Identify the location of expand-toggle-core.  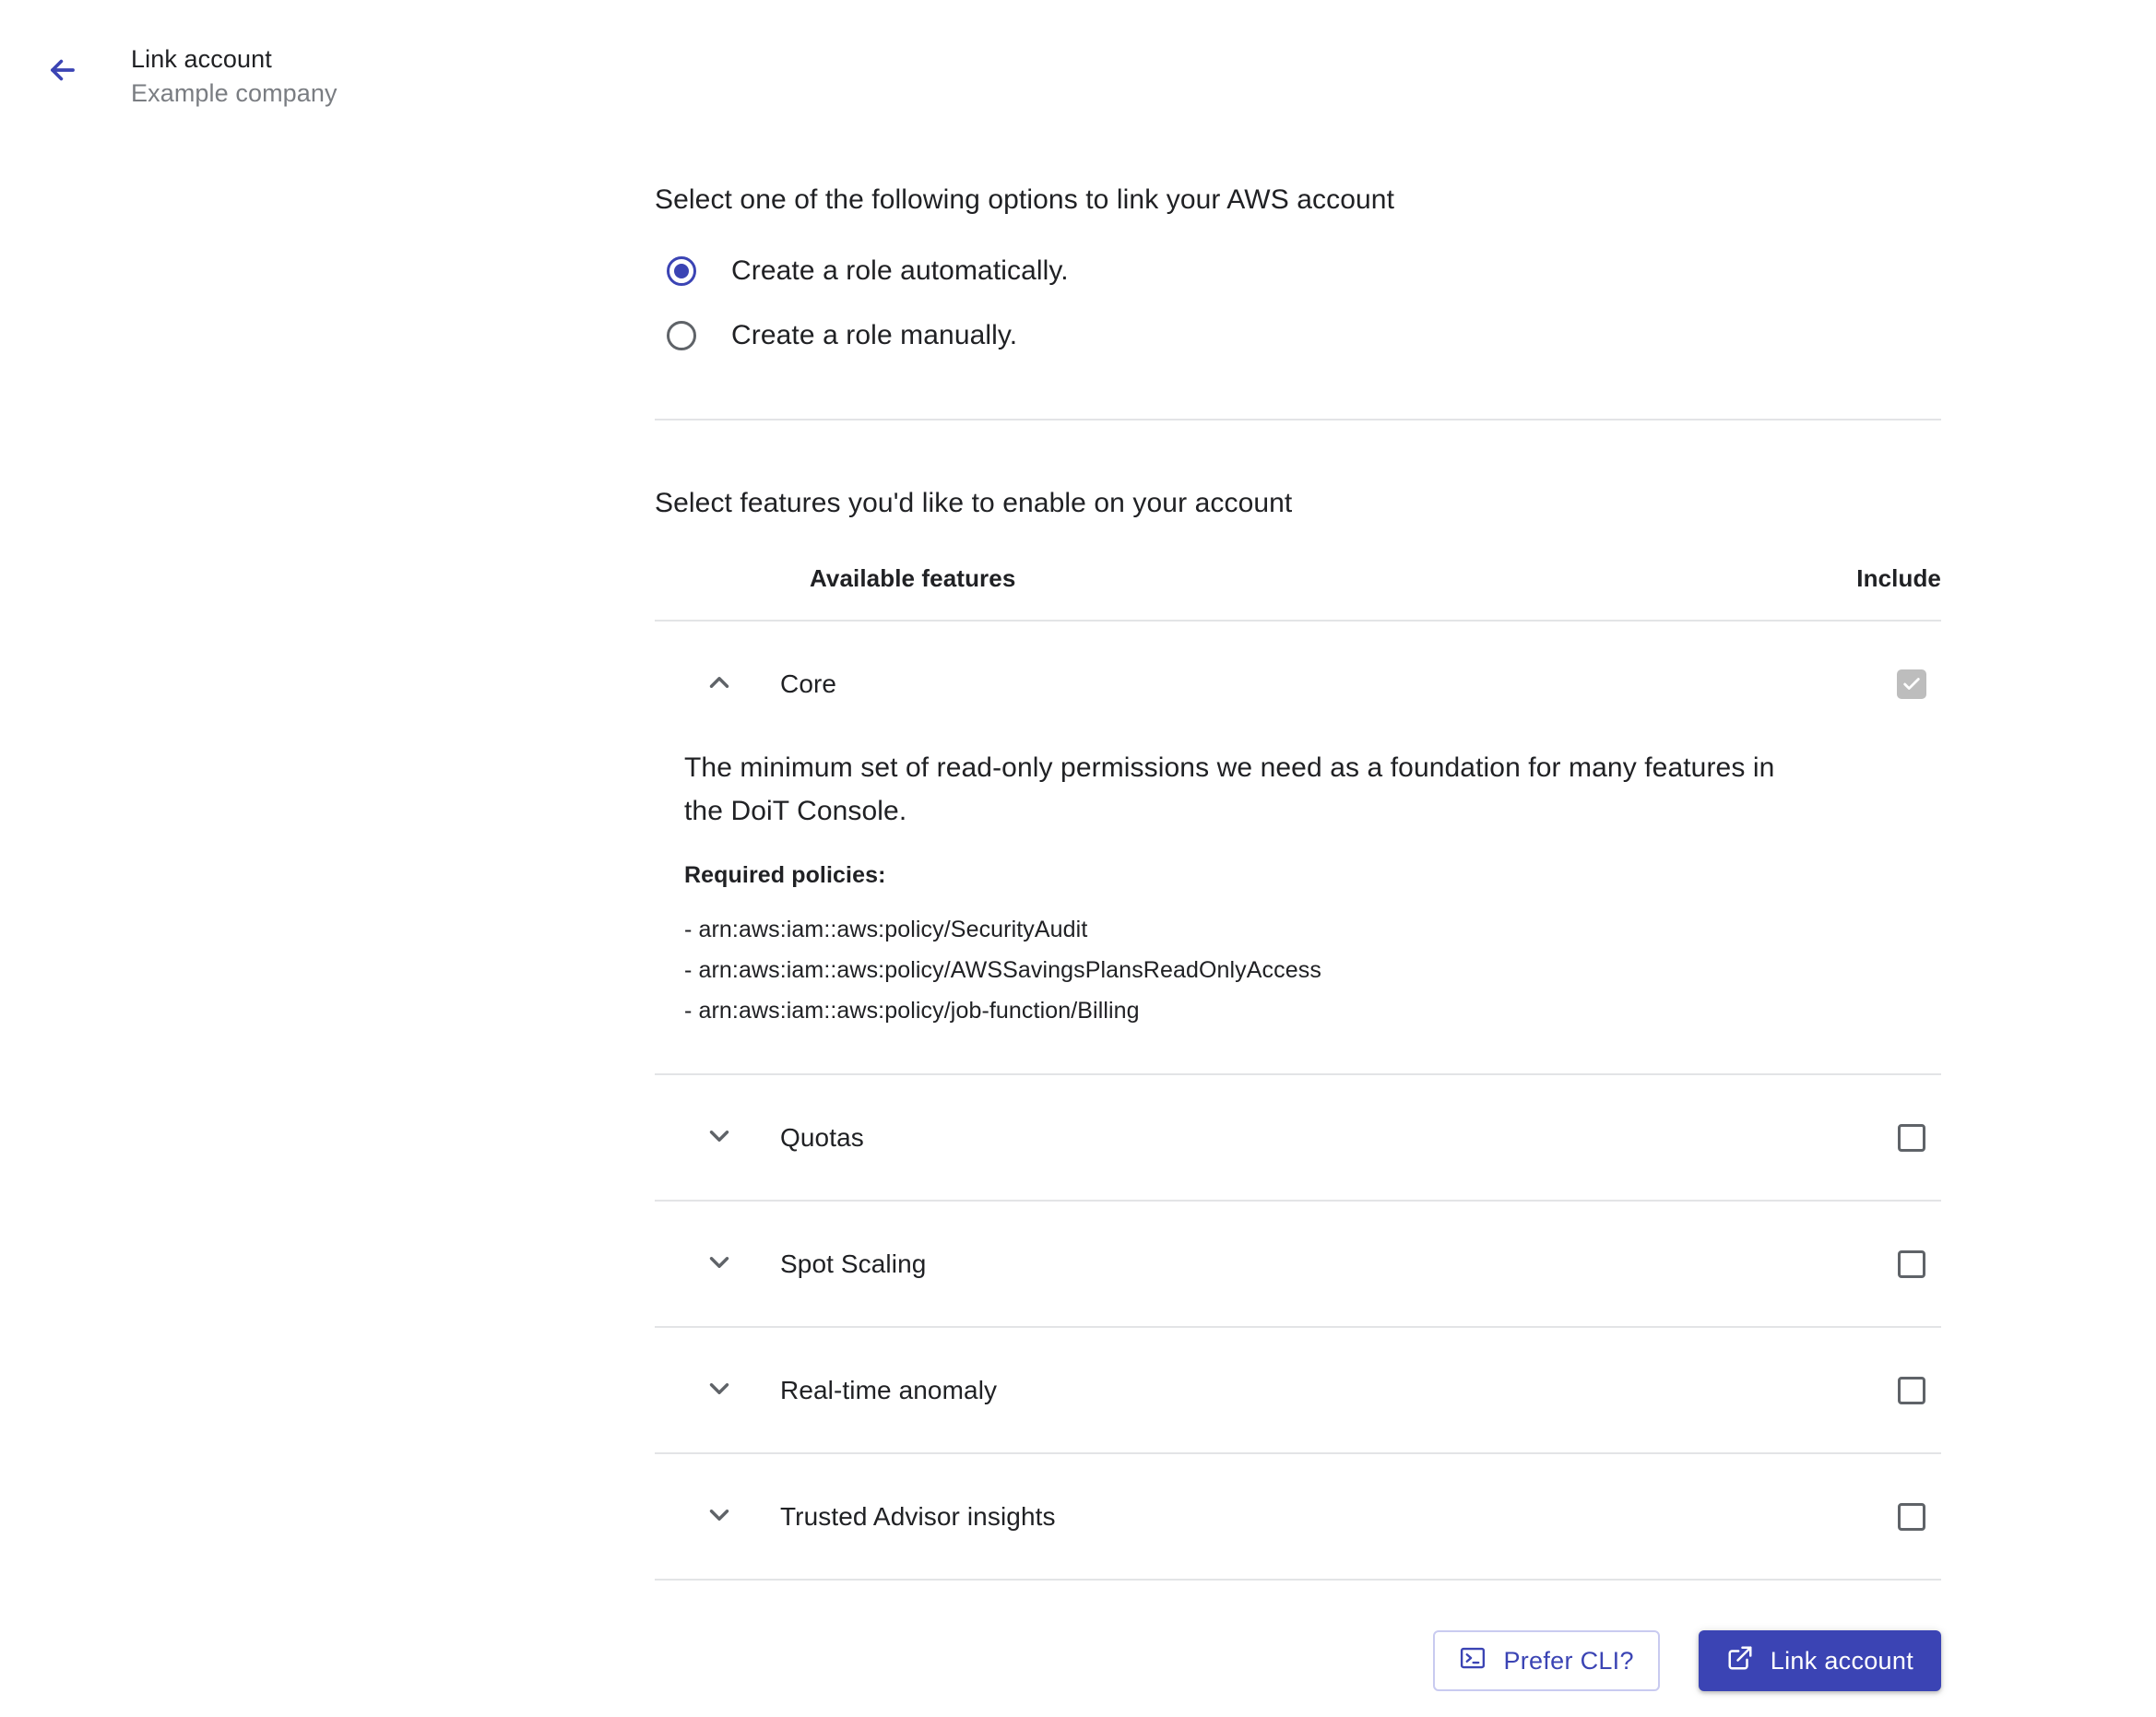
(720, 684).